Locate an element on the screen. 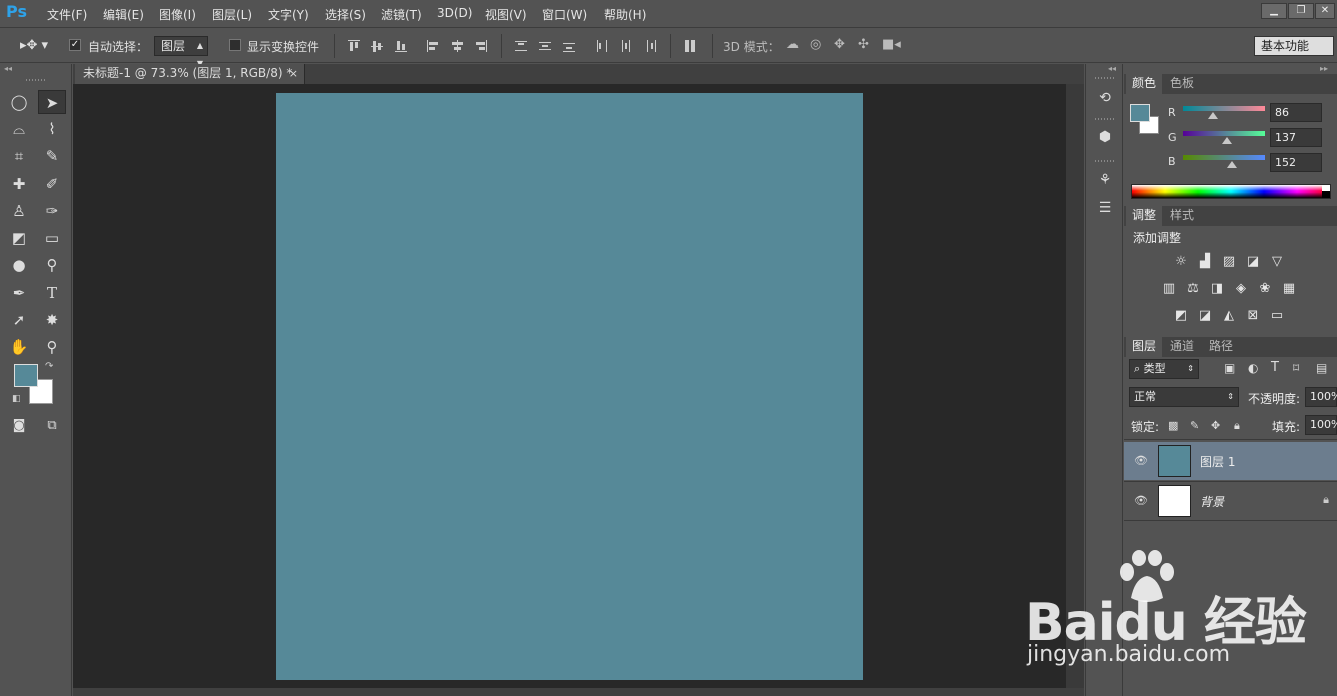 Image resolution: width=1337 pixels, height=696 pixels. tab-channels: 通道 is located at coordinates (1182, 347).